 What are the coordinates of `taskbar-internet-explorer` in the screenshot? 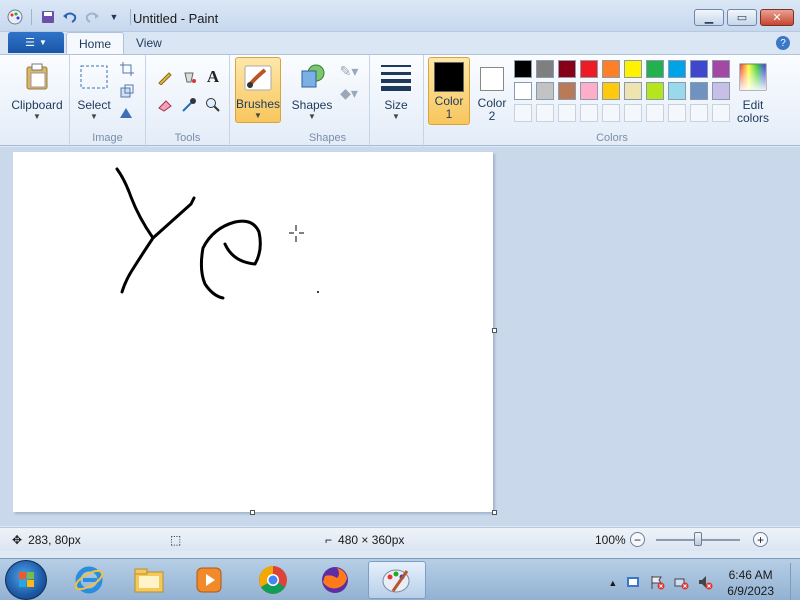 It's located at (89, 580).